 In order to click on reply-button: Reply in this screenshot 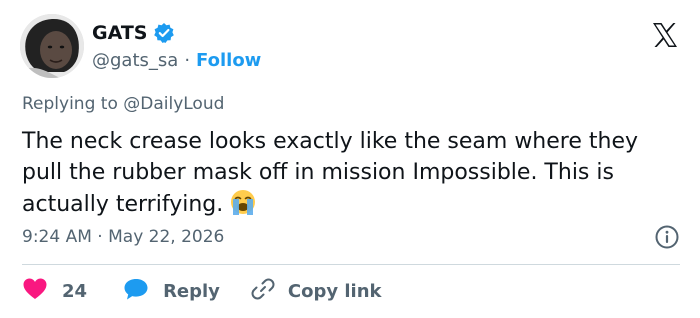, I will do `click(171, 291)`.